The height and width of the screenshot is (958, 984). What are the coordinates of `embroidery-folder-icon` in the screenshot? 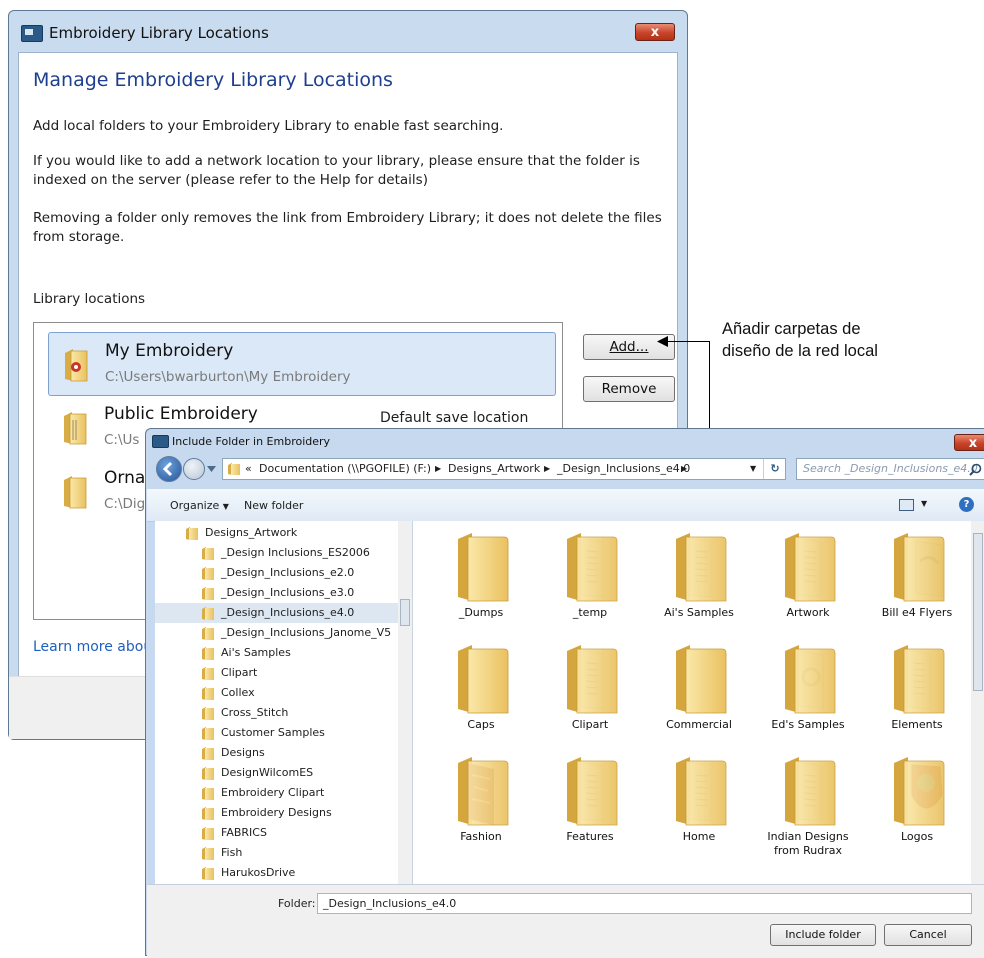 It's located at (76, 365).